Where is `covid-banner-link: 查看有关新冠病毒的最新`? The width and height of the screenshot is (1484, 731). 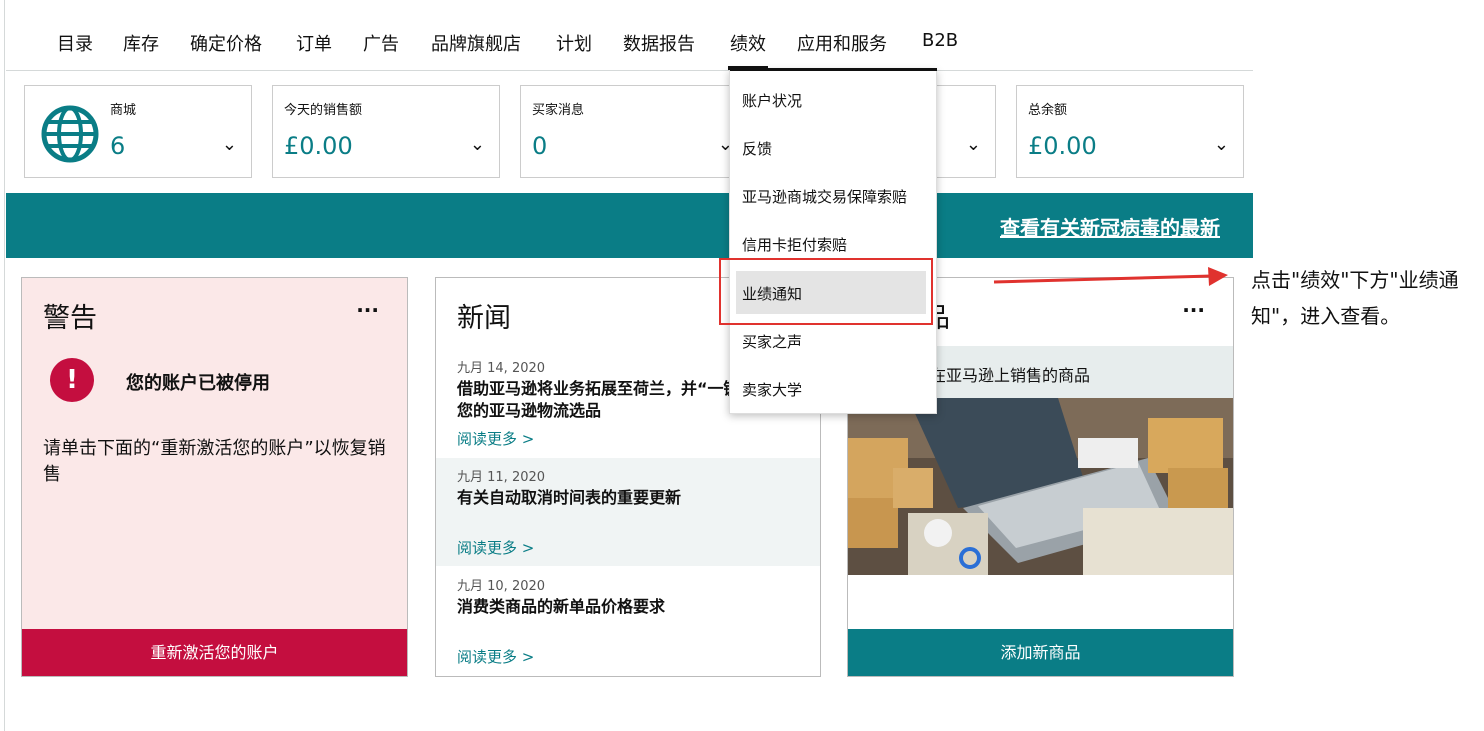 covid-banner-link: 查看有关新冠病毒的最新 is located at coordinates (1110, 226).